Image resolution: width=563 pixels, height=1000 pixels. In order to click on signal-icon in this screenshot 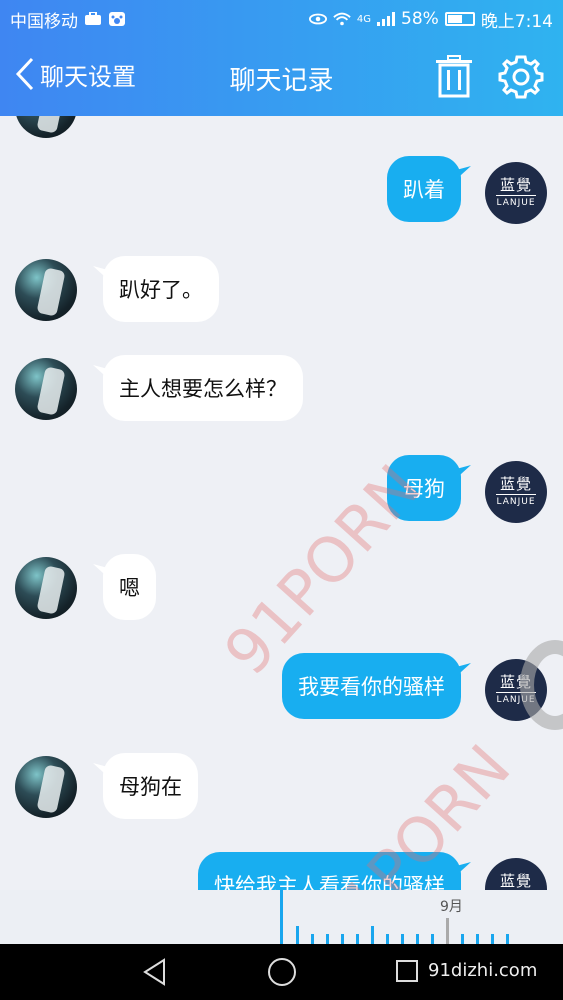, I will do `click(386, 19)`.